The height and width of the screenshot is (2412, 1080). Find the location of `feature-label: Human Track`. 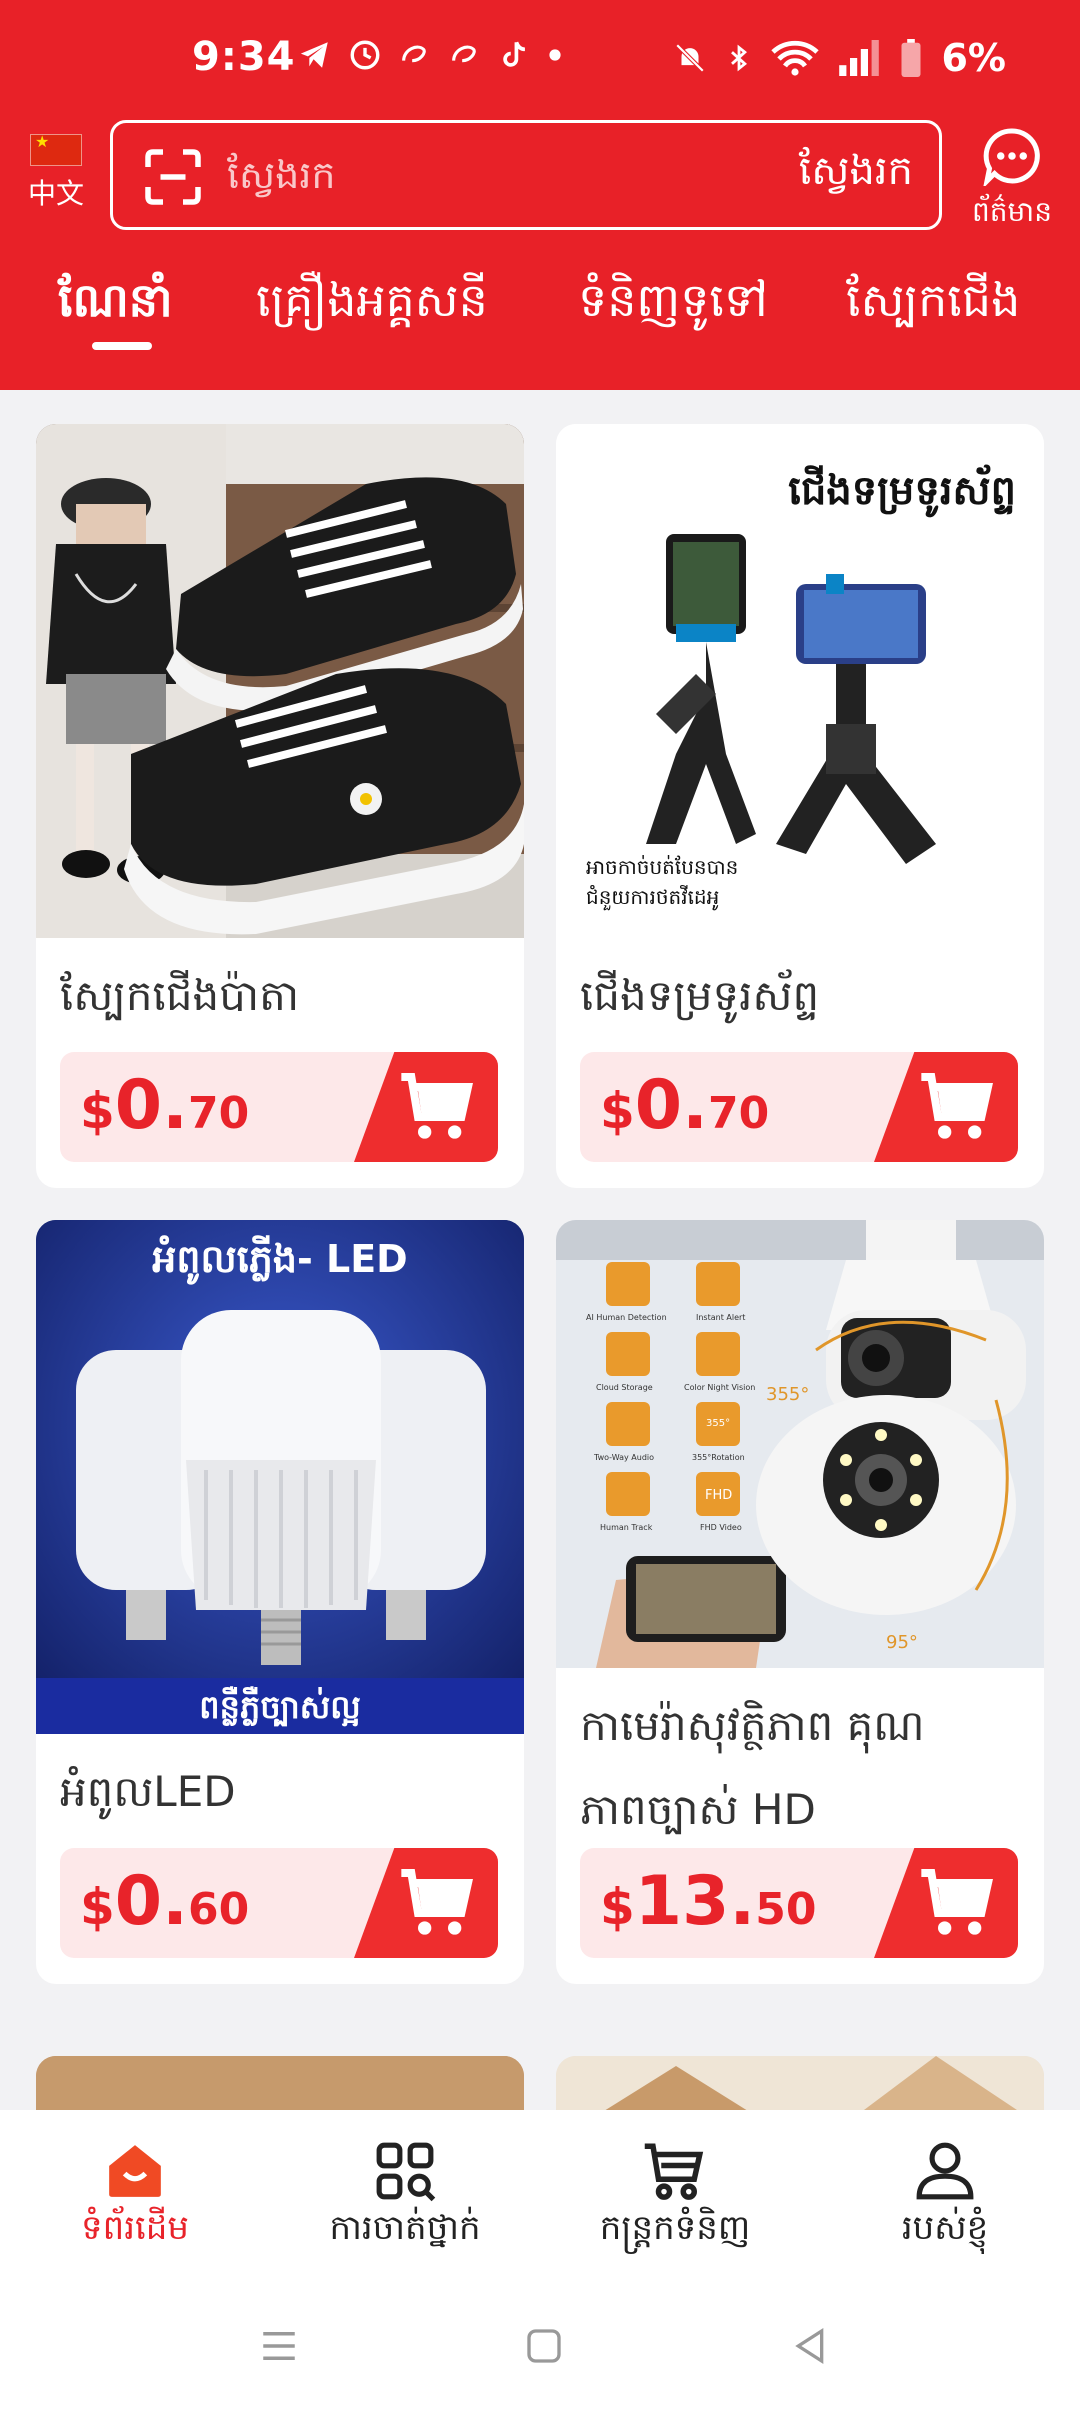

feature-label: Human Track is located at coordinates (626, 1527).